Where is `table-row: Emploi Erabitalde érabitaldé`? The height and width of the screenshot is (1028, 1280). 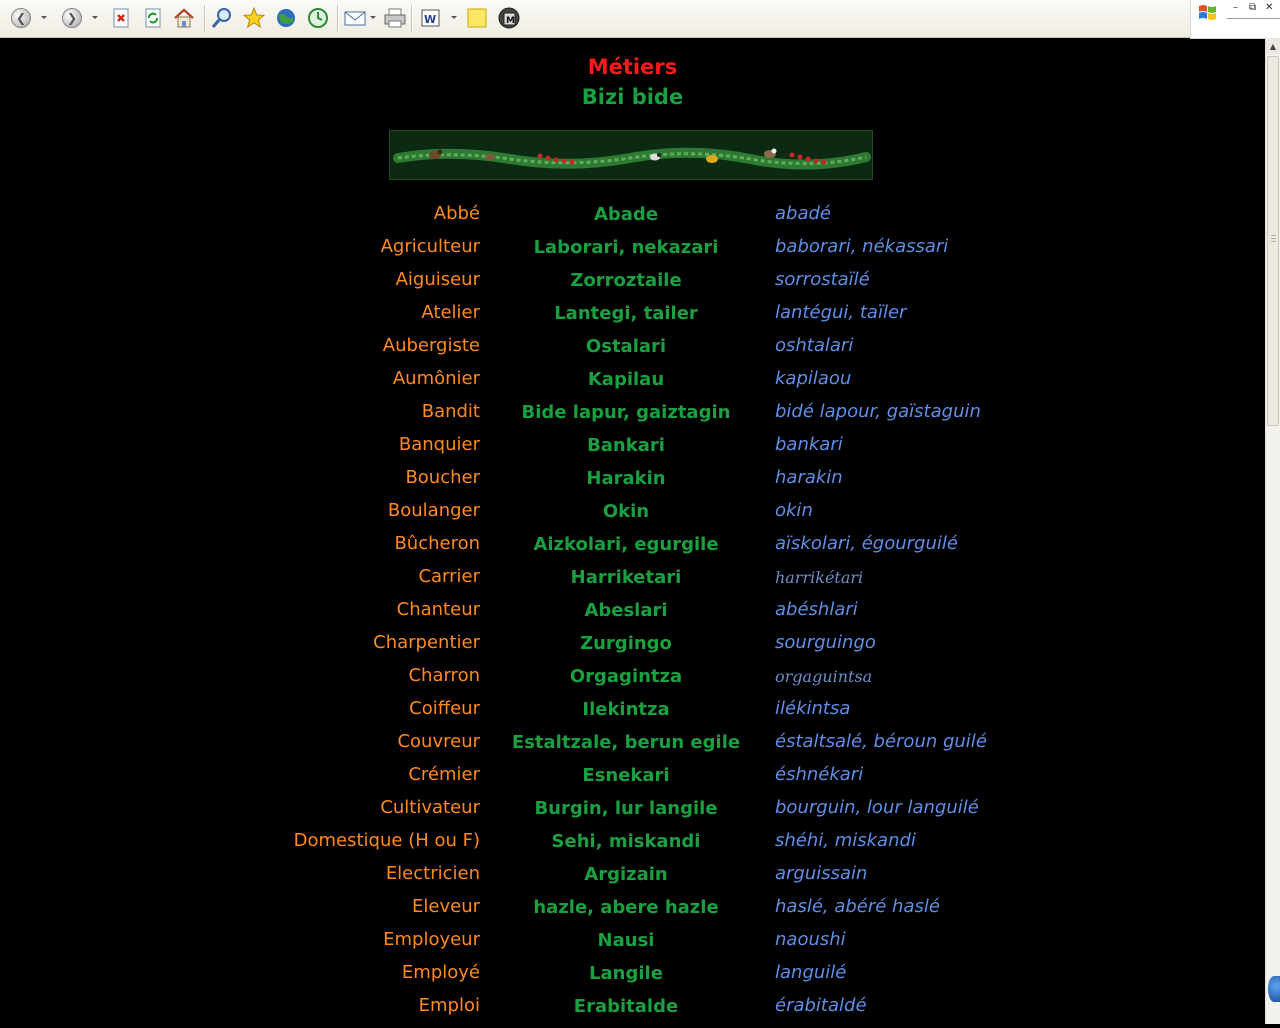
table-row: Emploi Erabitalde érabitaldé is located at coordinates (632, 1011).